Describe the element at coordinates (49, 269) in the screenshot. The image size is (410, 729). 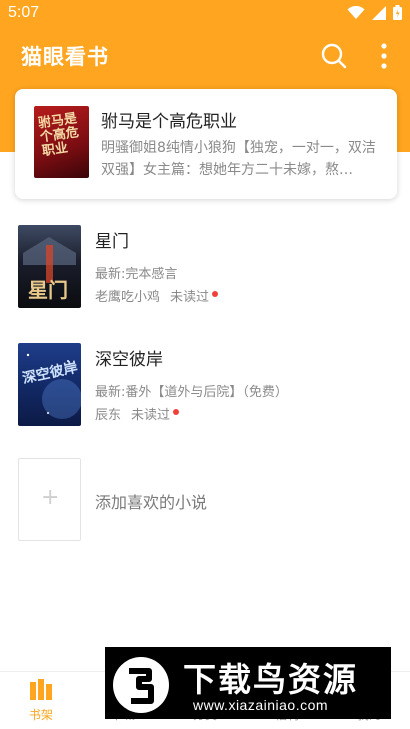
I see `cover-art: 星门` at that location.